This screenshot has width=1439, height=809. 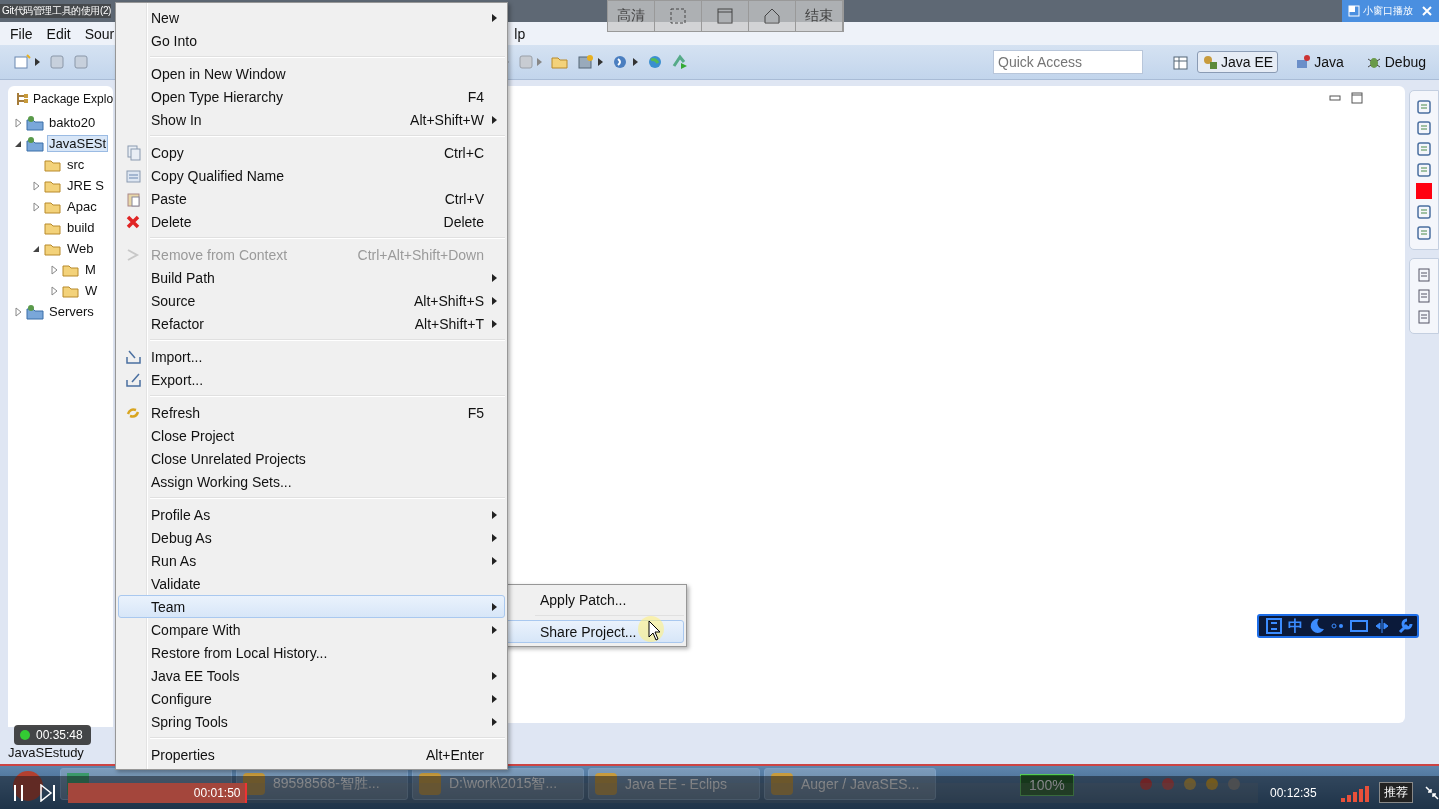 I want to click on input-mode-toggle: 中, so click(x=1295, y=626).